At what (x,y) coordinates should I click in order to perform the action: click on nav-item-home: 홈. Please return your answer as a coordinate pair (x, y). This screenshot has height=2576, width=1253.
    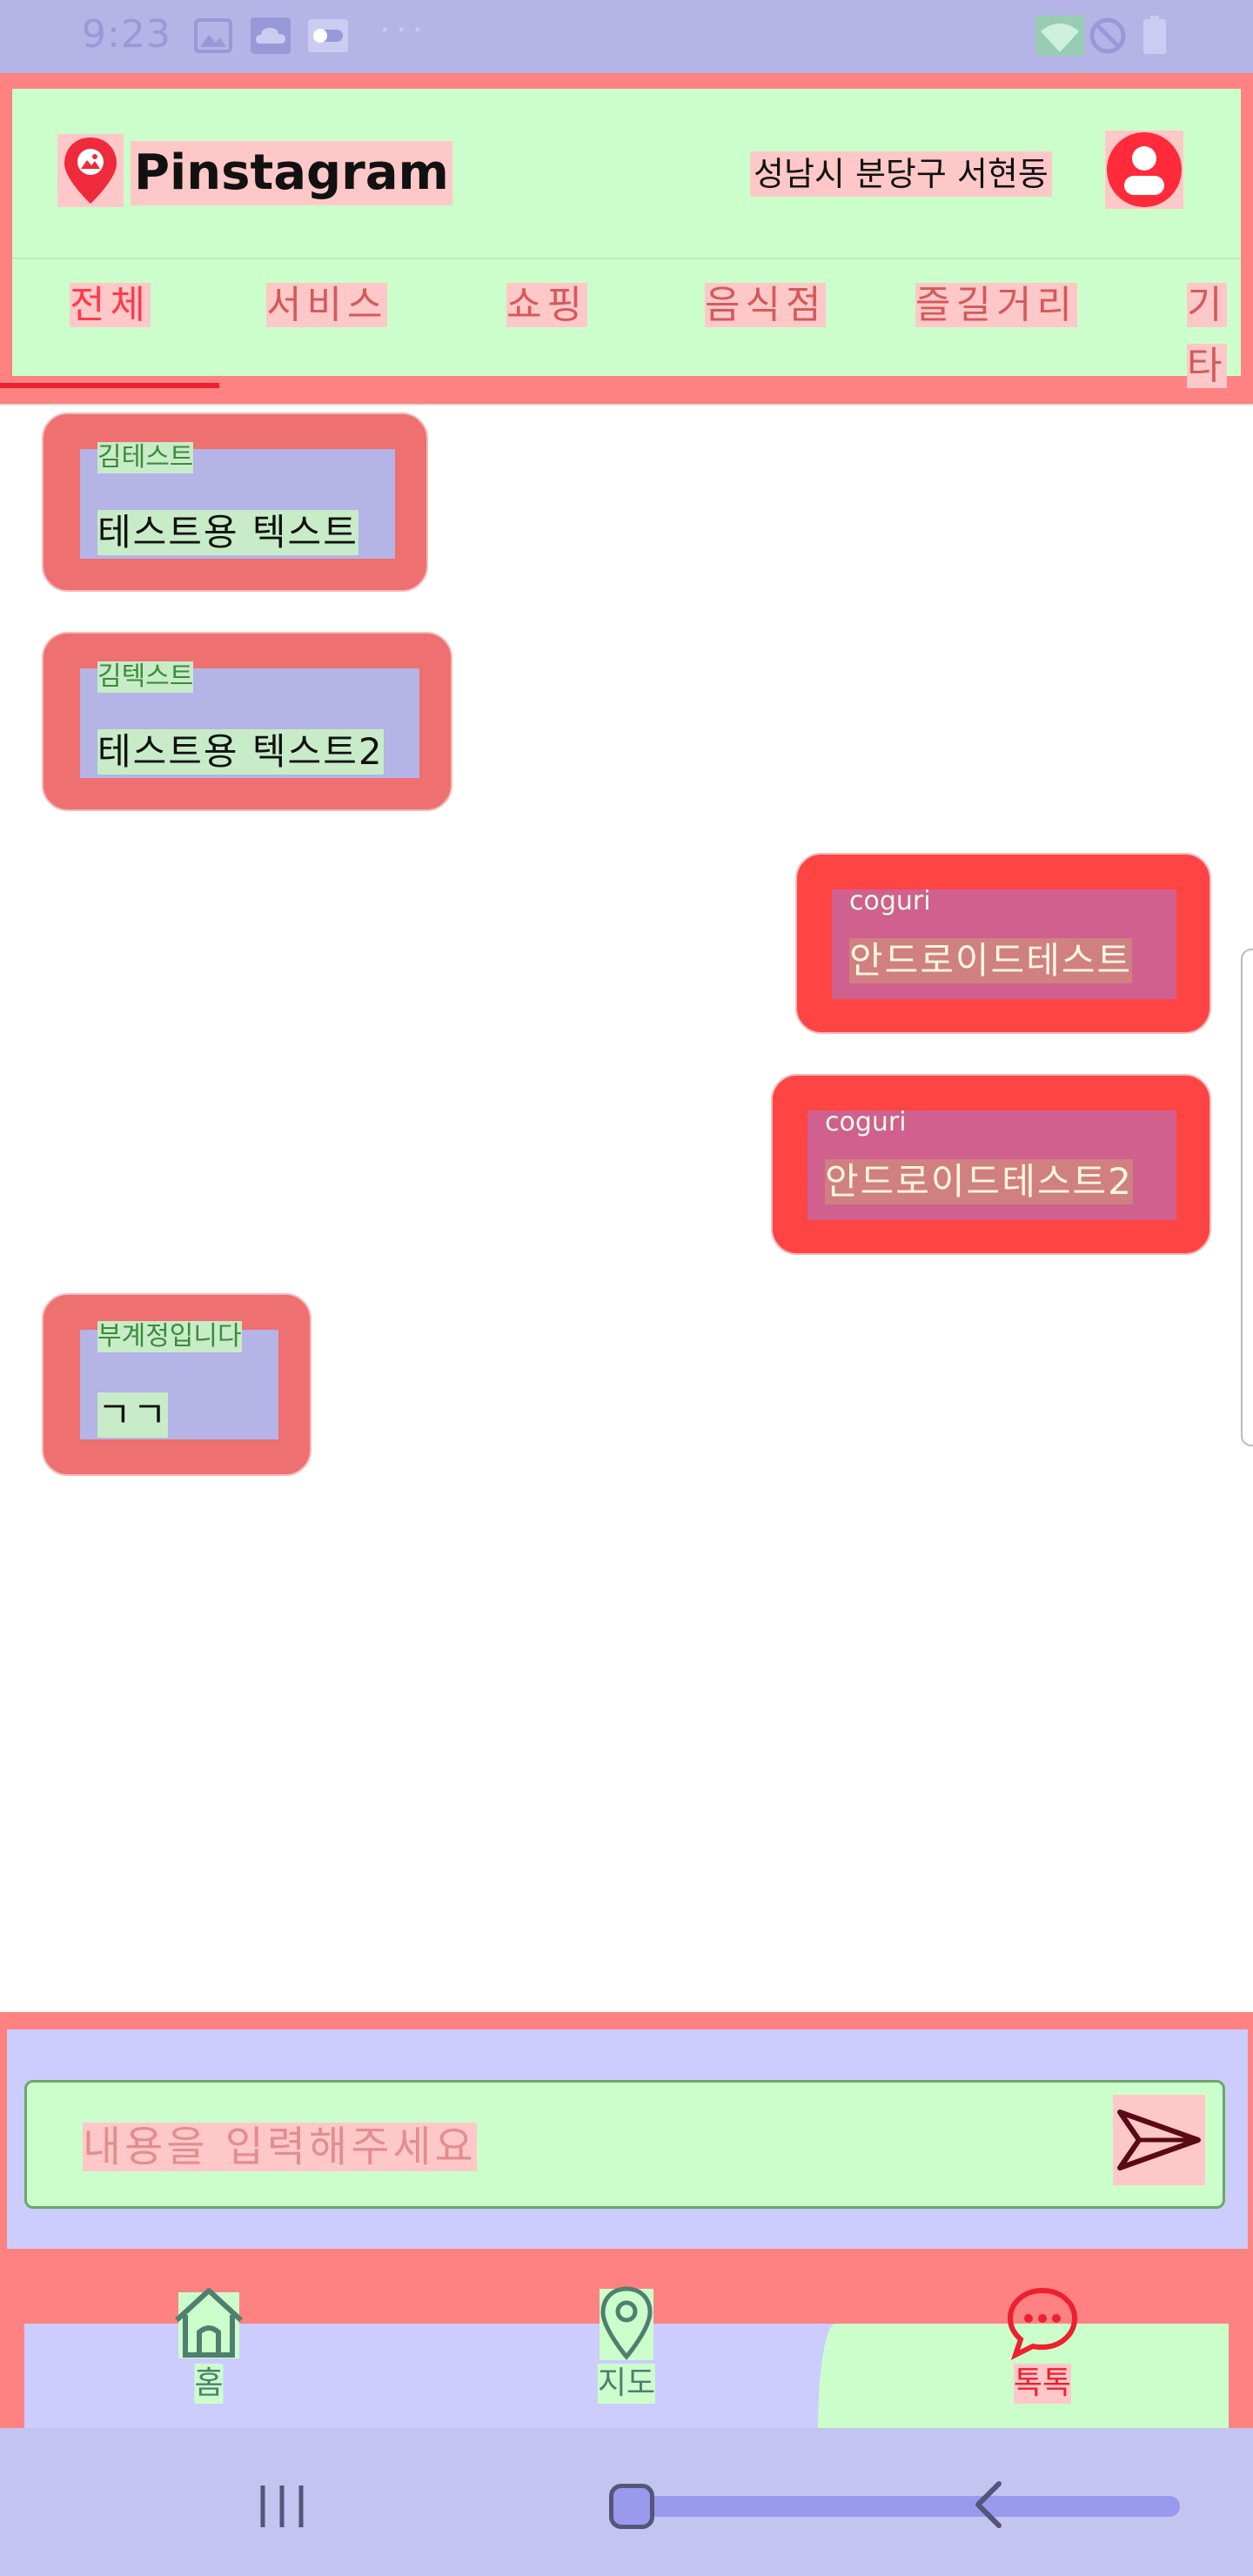
    Looking at the image, I should click on (208, 2358).